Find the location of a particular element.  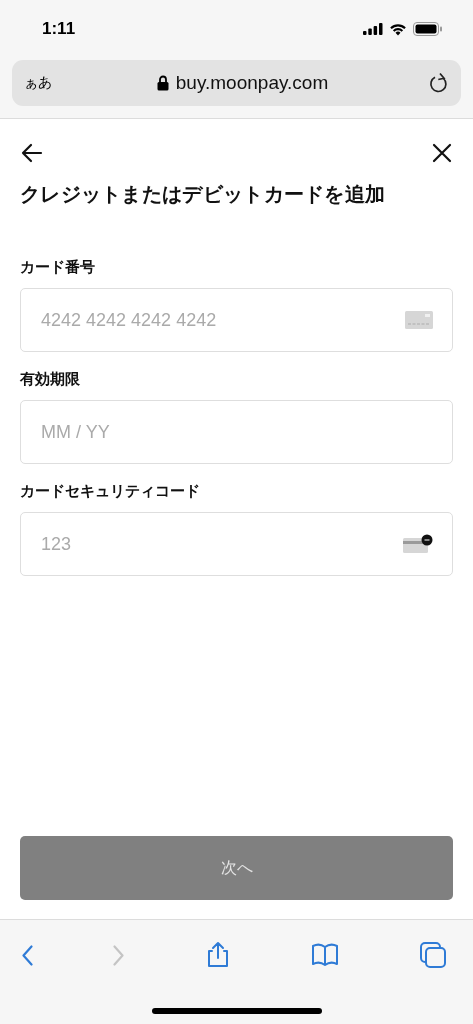

battery-icon is located at coordinates (428, 29).